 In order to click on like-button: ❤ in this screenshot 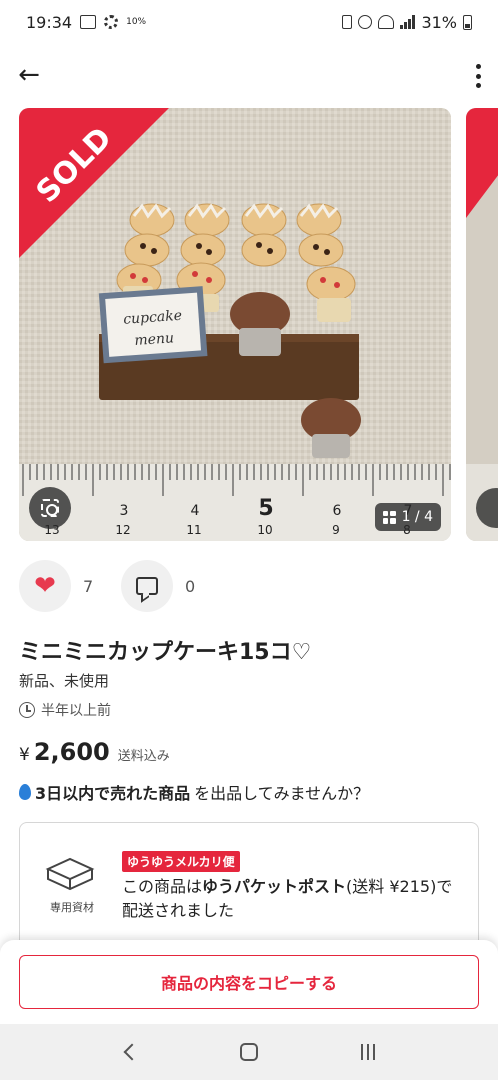, I will do `click(45, 586)`.